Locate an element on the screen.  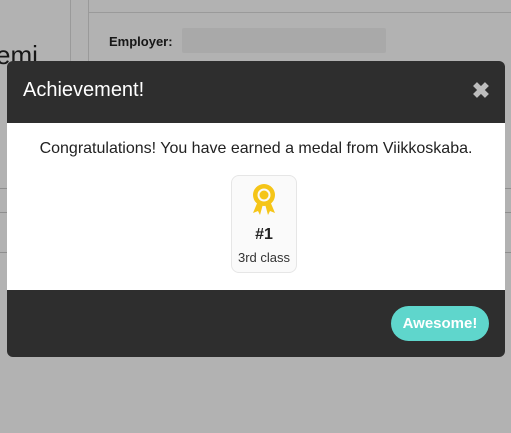
awesome-button: Awesome! is located at coordinates (440, 323).